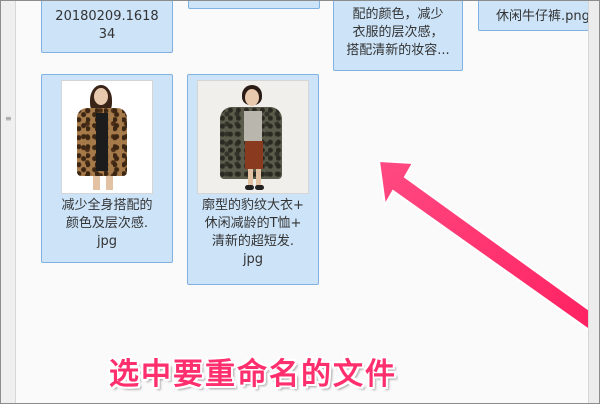  Describe the element at coordinates (253, 374) in the screenshot. I see `instruction-caption: 选中要重命名的文件` at that location.